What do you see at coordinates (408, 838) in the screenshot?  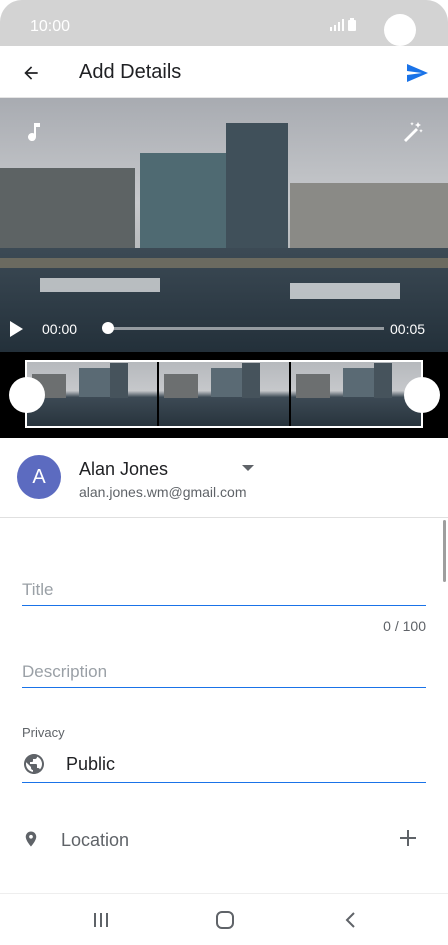 I see `add-location-icon` at bounding box center [408, 838].